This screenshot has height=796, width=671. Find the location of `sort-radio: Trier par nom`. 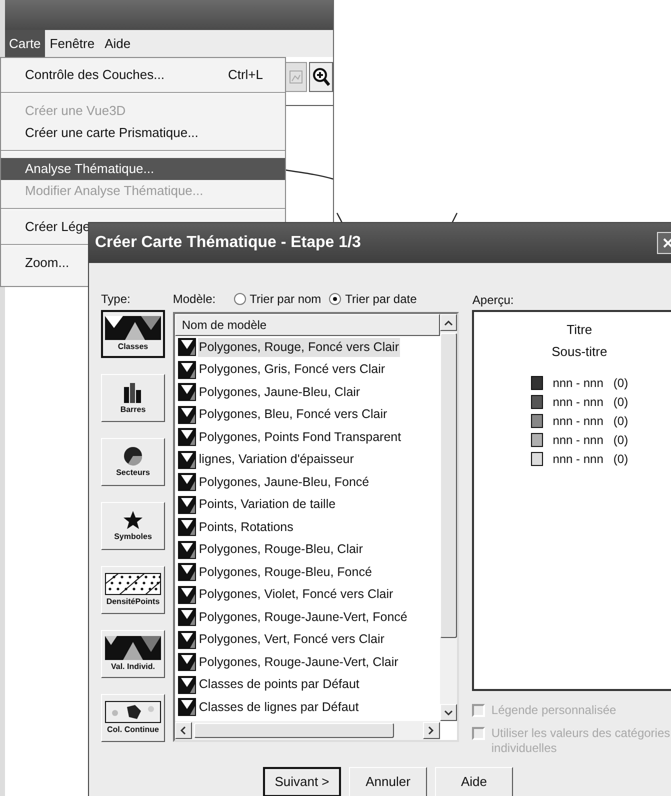

sort-radio: Trier par nom is located at coordinates (278, 299).